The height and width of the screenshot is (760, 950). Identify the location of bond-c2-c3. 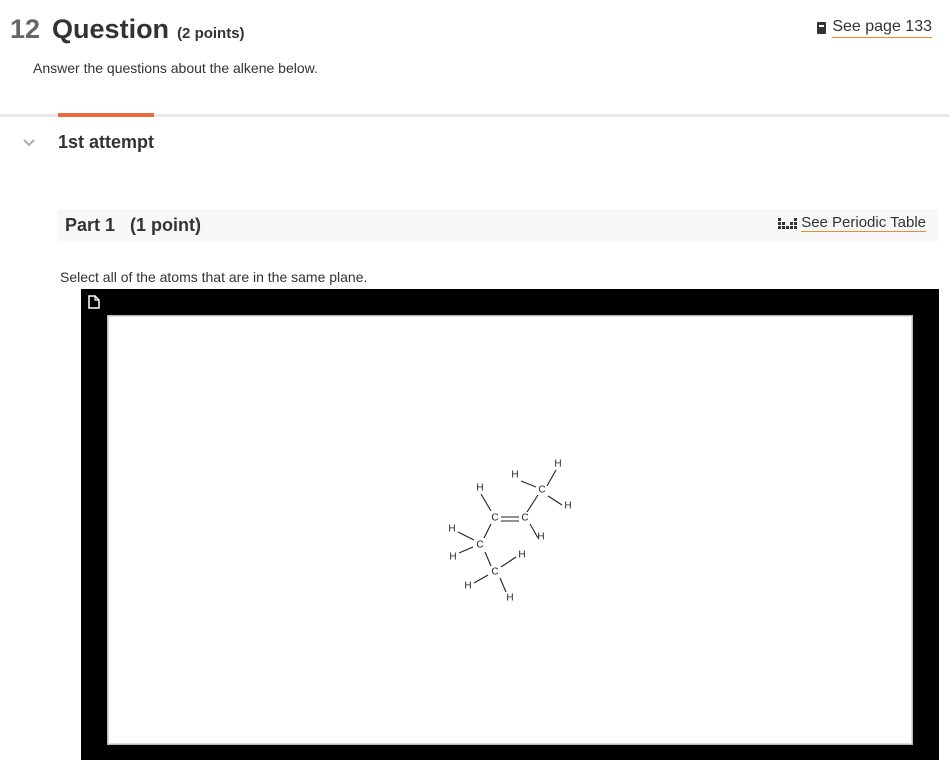
(532, 503).